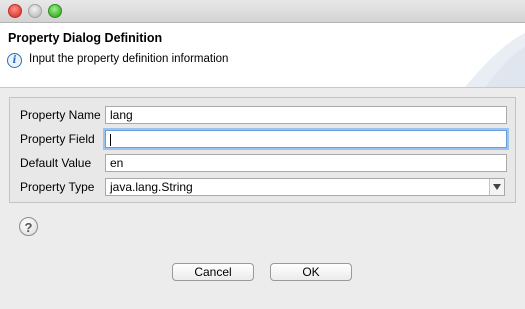 This screenshot has width=525, height=309. What do you see at coordinates (306, 115) in the screenshot?
I see `property-name-input: lang` at bounding box center [306, 115].